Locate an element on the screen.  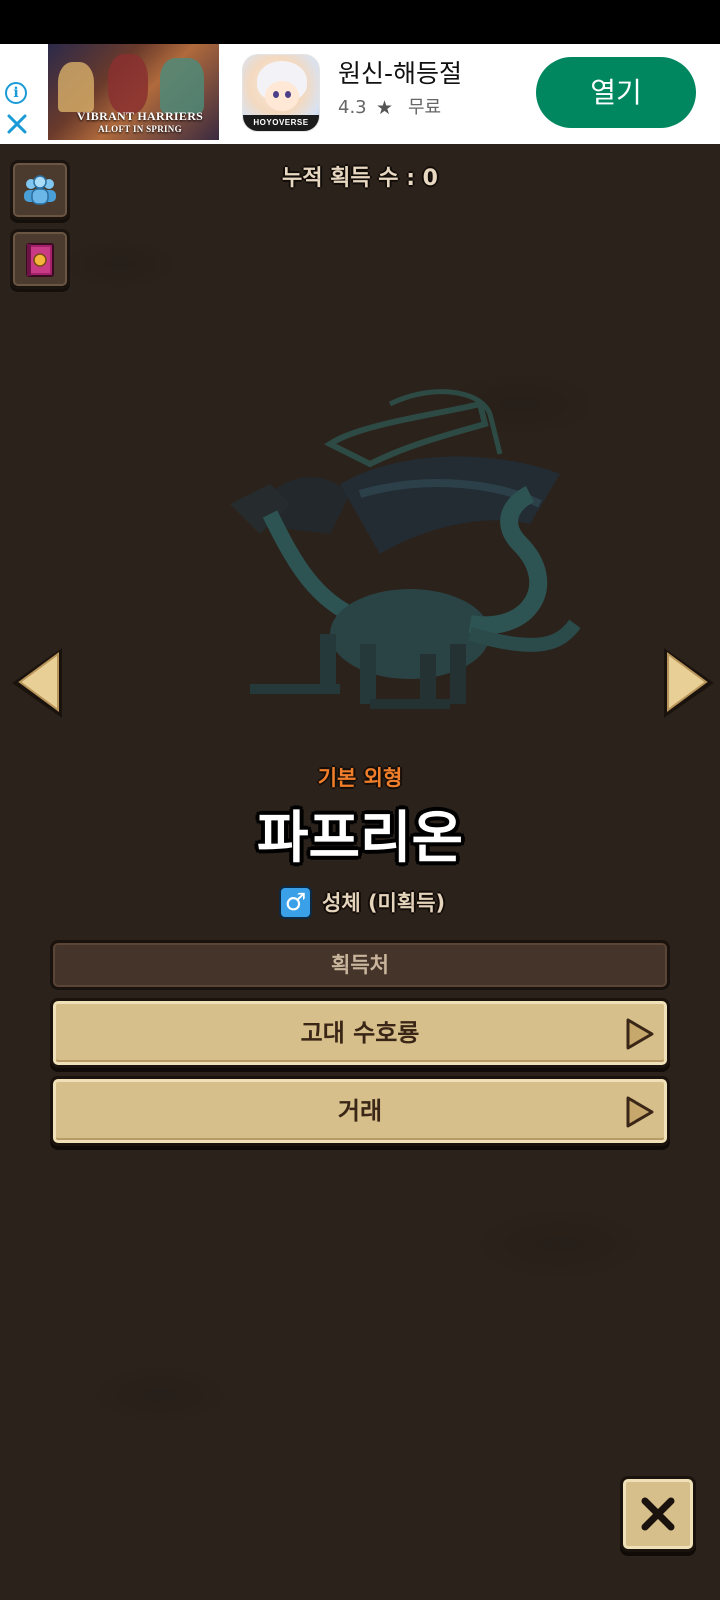
growth-status: 성체 (미획득) is located at coordinates (384, 903).